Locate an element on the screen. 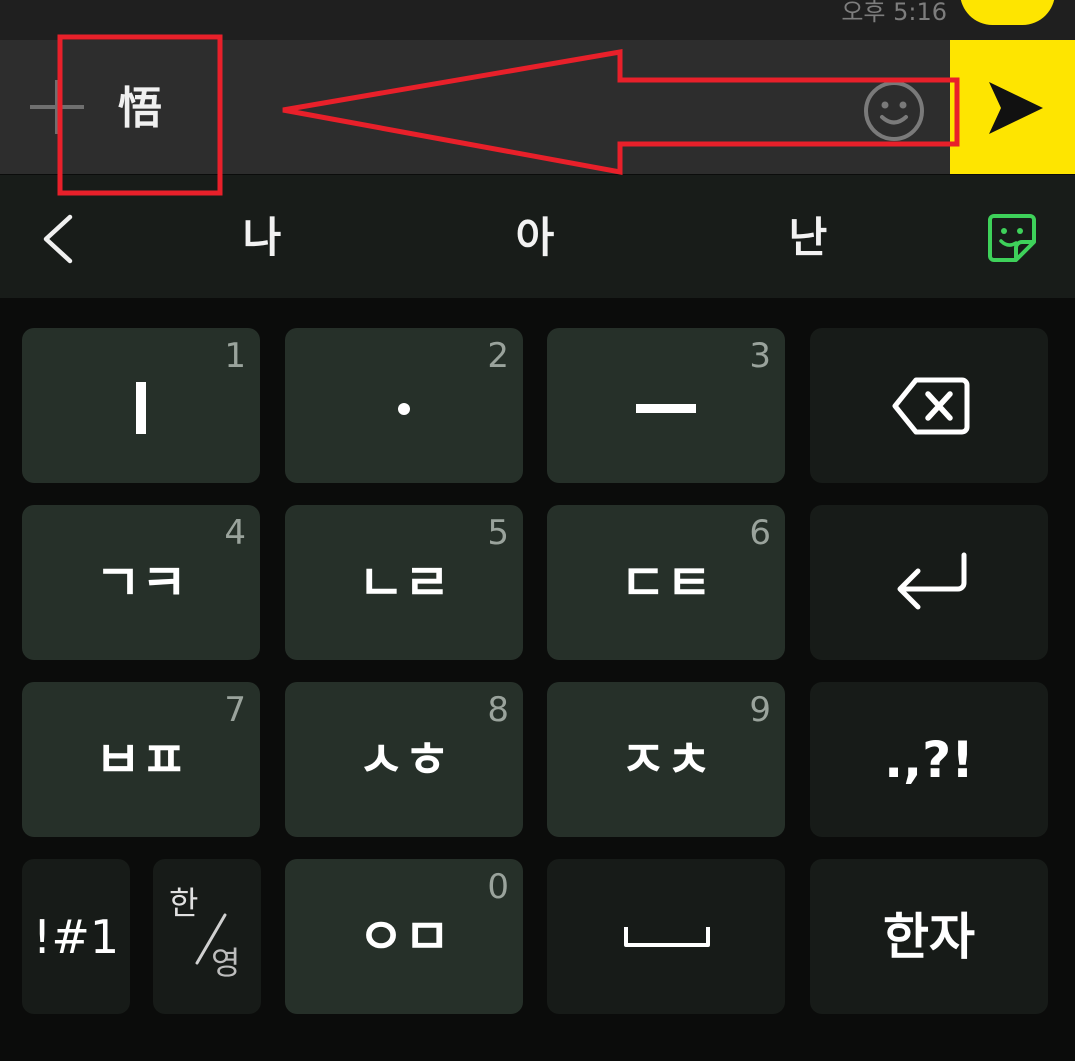 This screenshot has height=1061, width=1075. key-2: 2 is located at coordinates (404, 405).